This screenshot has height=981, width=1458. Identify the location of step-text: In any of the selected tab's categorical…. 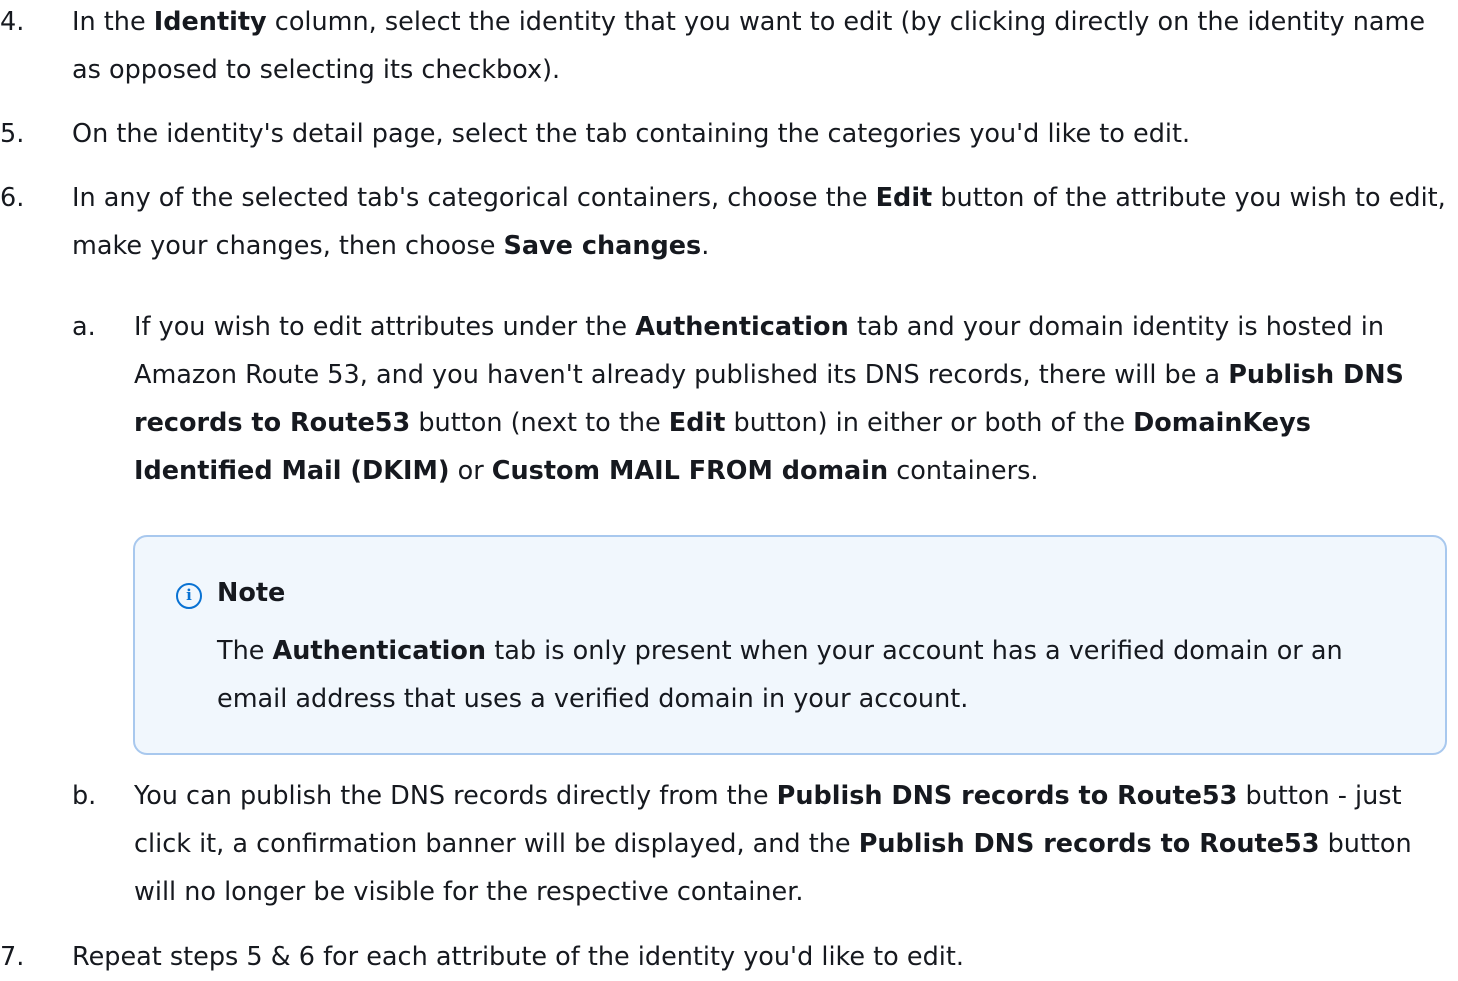
(761, 222).